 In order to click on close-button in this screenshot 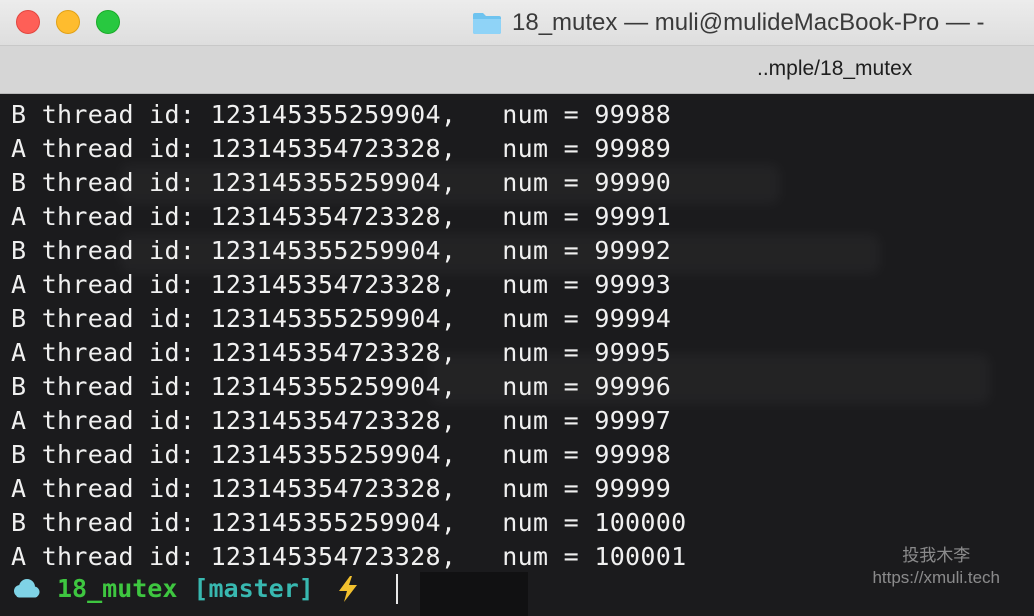, I will do `click(28, 22)`.